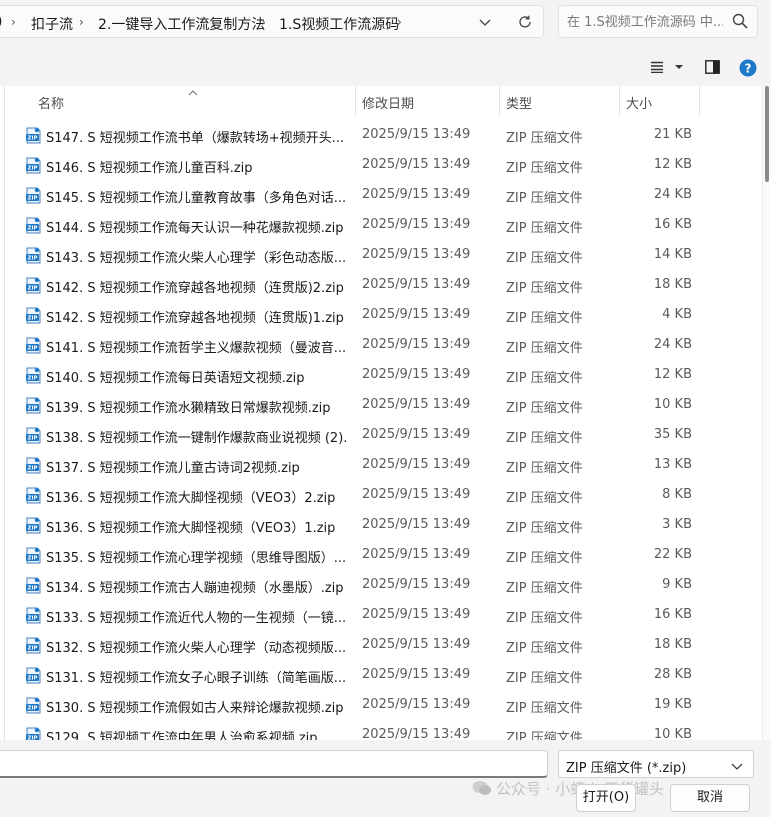  What do you see at coordinates (193, 92) in the screenshot?
I see `sort-chevron-icon` at bounding box center [193, 92].